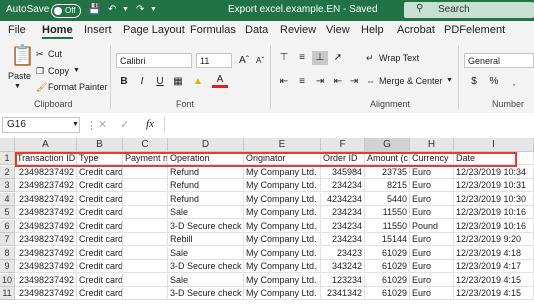 This screenshot has height=305, width=534. What do you see at coordinates (499, 60) in the screenshot?
I see `number-format-select: General` at bounding box center [499, 60].